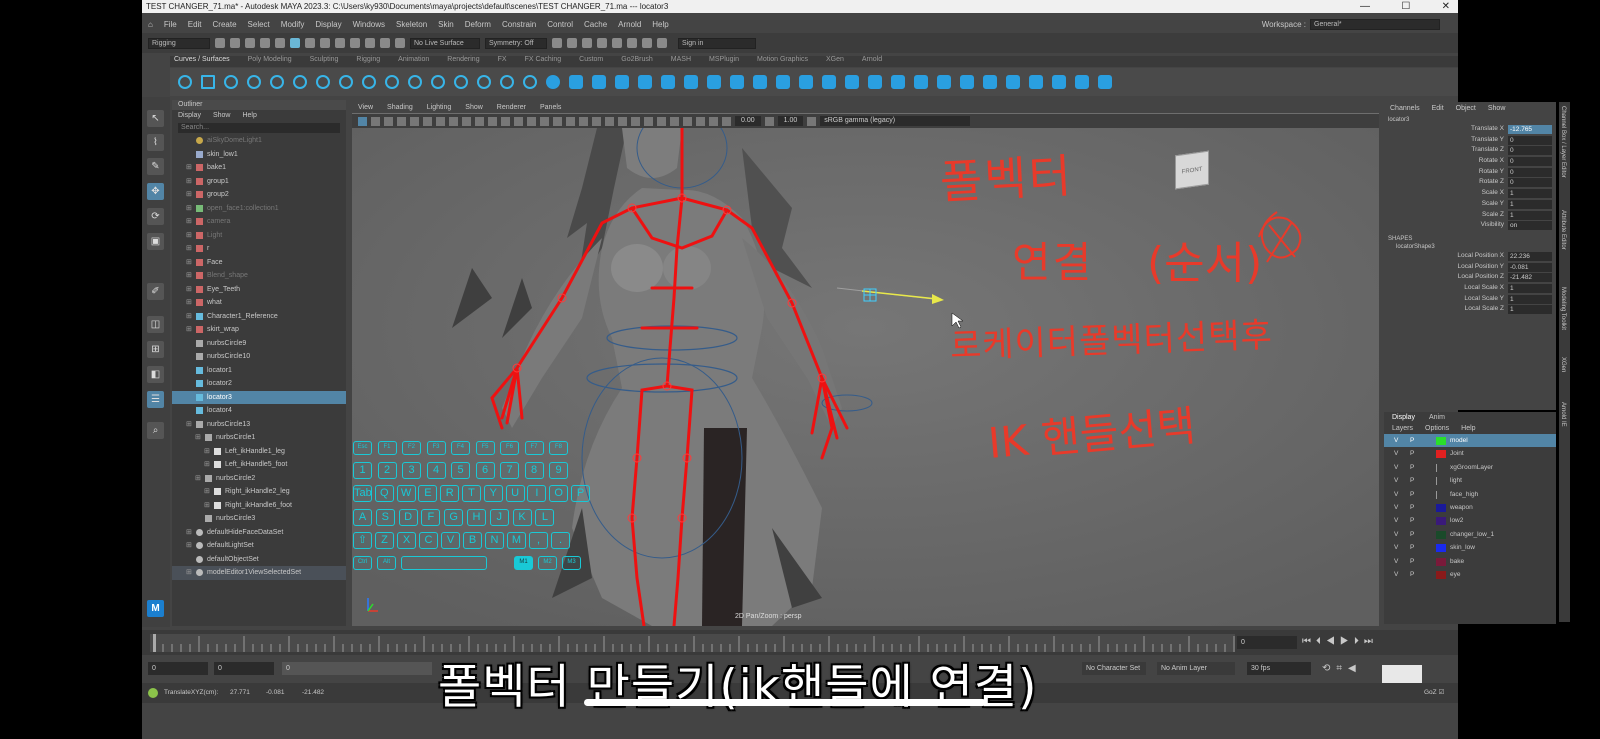  Describe the element at coordinates (687, 121) in the screenshot. I see `xray-icon` at that location.